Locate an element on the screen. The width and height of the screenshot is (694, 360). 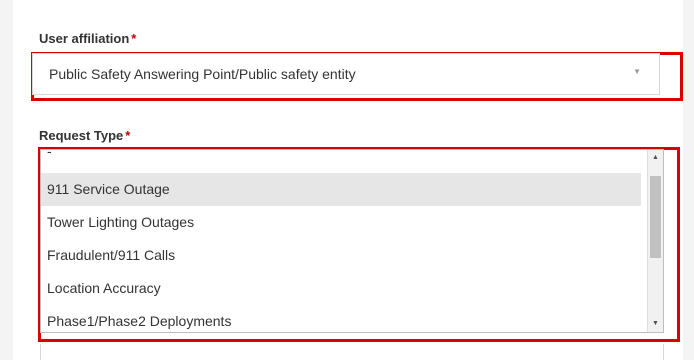
option-fraudulent-911-calls: Fraudulent/911 Calls is located at coordinates (341, 255).